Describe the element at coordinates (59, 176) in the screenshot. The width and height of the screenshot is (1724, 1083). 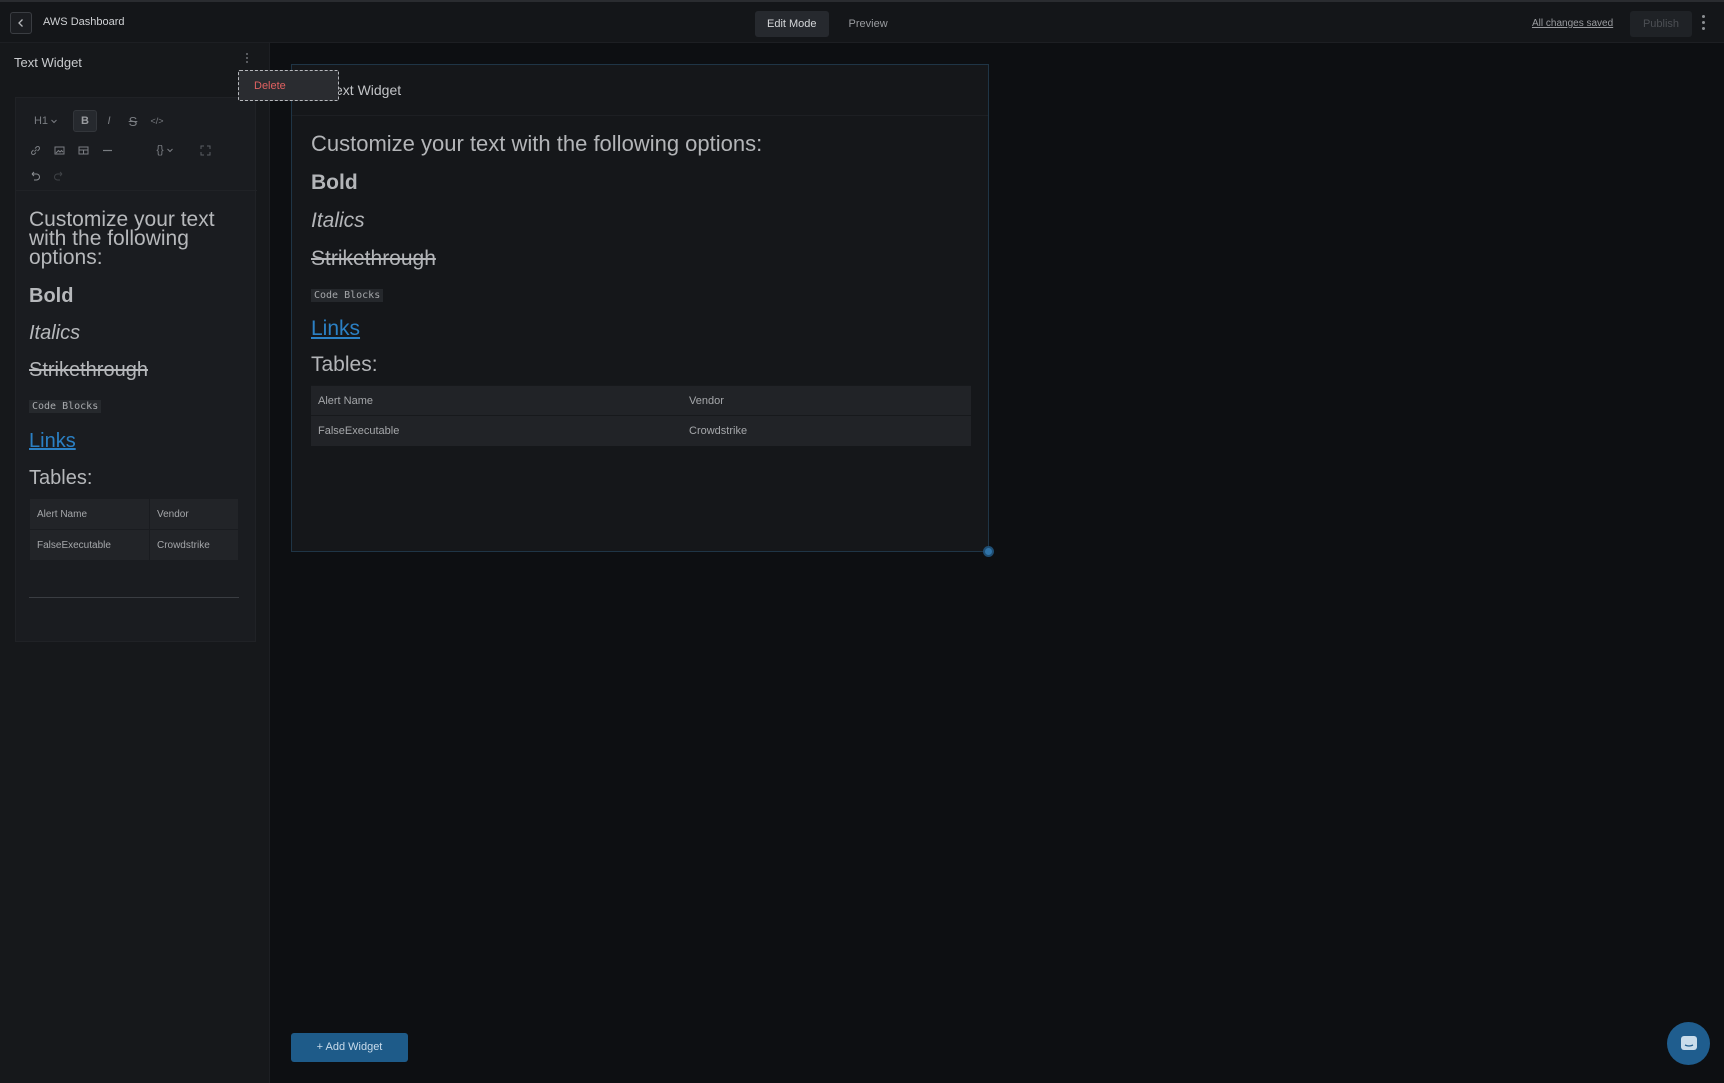
I see `redo-icon` at that location.